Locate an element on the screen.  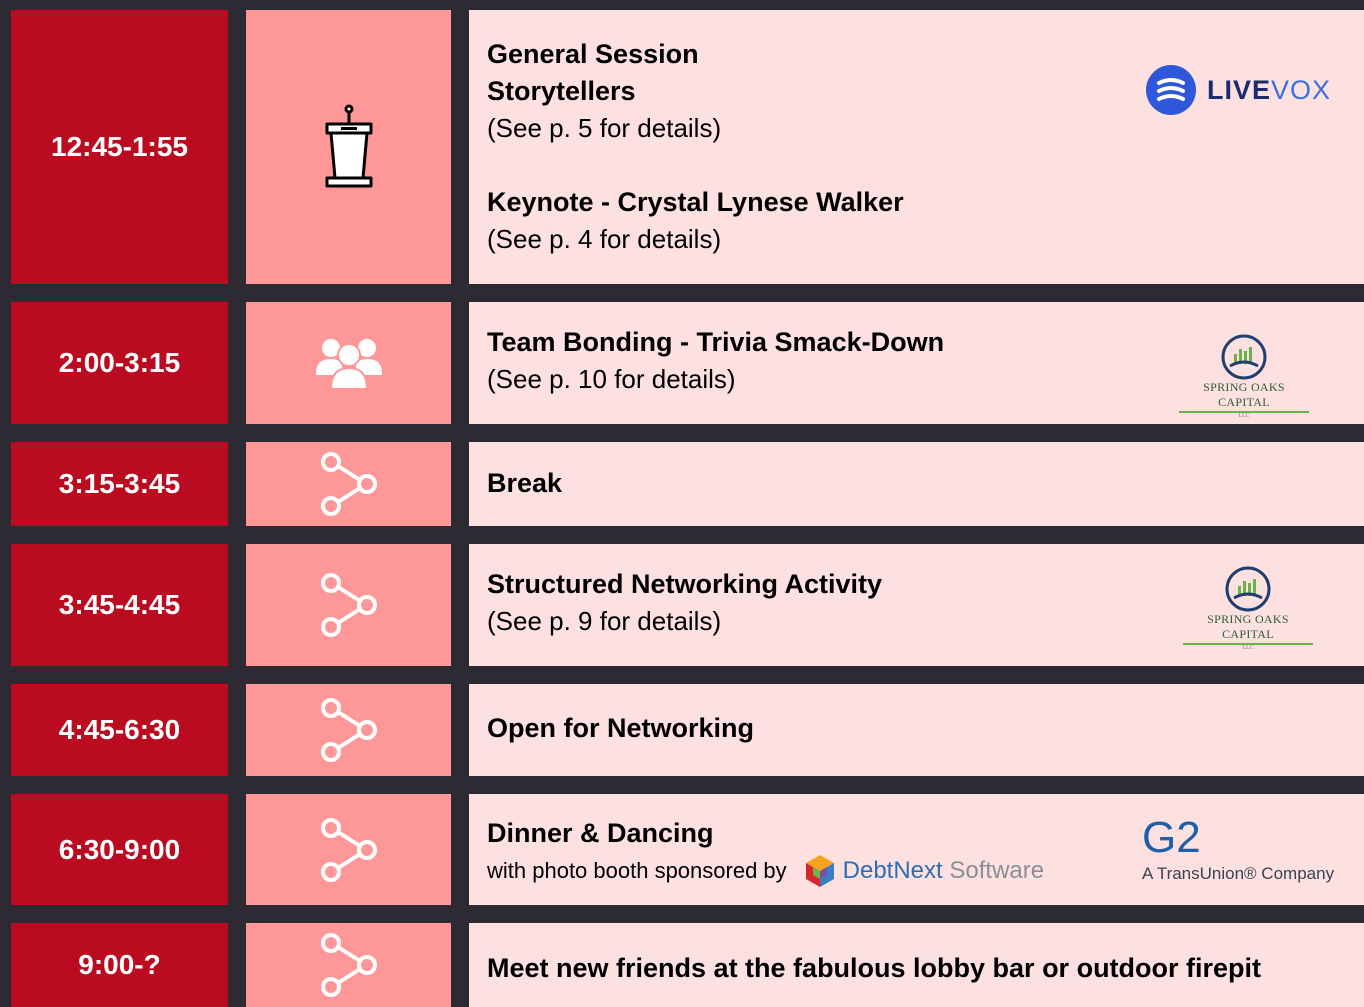
podium-icon is located at coordinates (348, 146).